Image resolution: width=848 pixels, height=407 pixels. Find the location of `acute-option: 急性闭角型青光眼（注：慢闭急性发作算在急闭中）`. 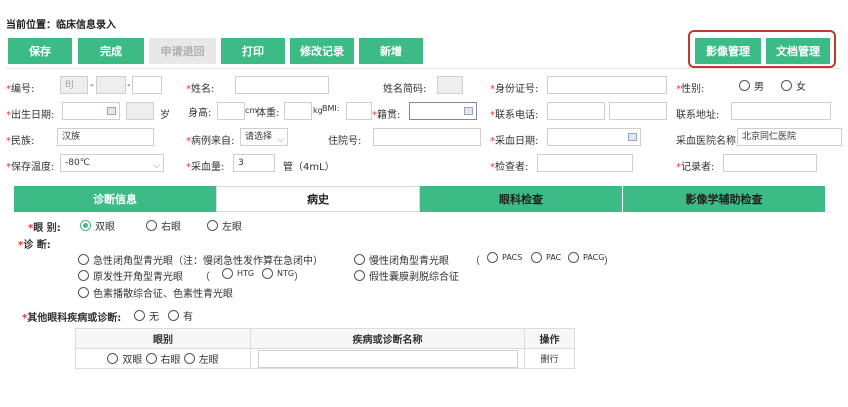

acute-option: 急性闭角型青光眼（注：慢闭急性发作算在急闭中） is located at coordinates (200, 259).